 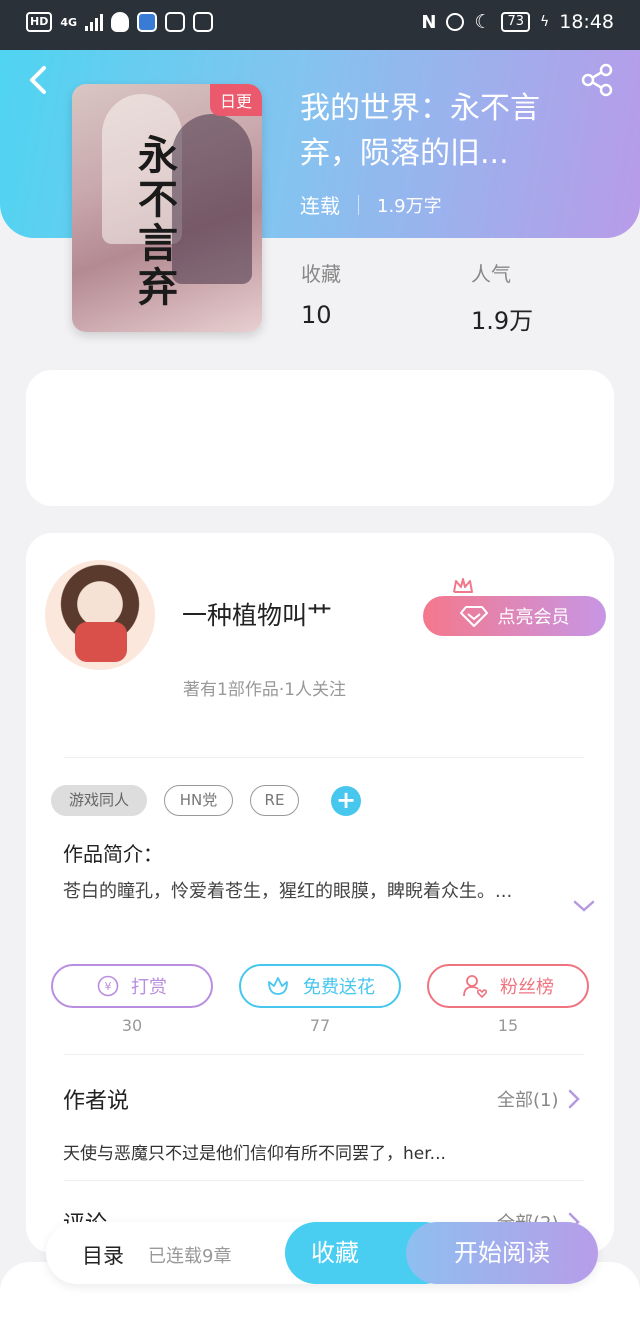 I want to click on tag-re: RE, so click(x=274, y=800).